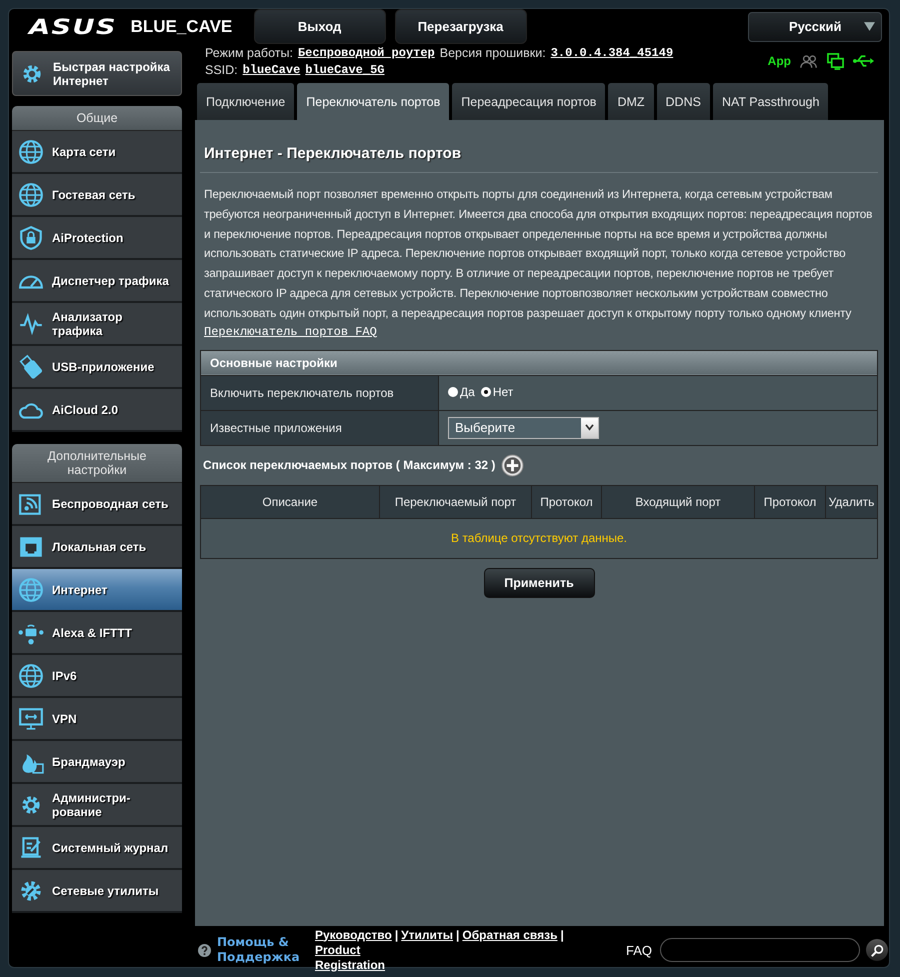 This screenshot has height=977, width=900. What do you see at coordinates (97, 238) in the screenshot?
I see `sidebar-item: AiProtection` at bounding box center [97, 238].